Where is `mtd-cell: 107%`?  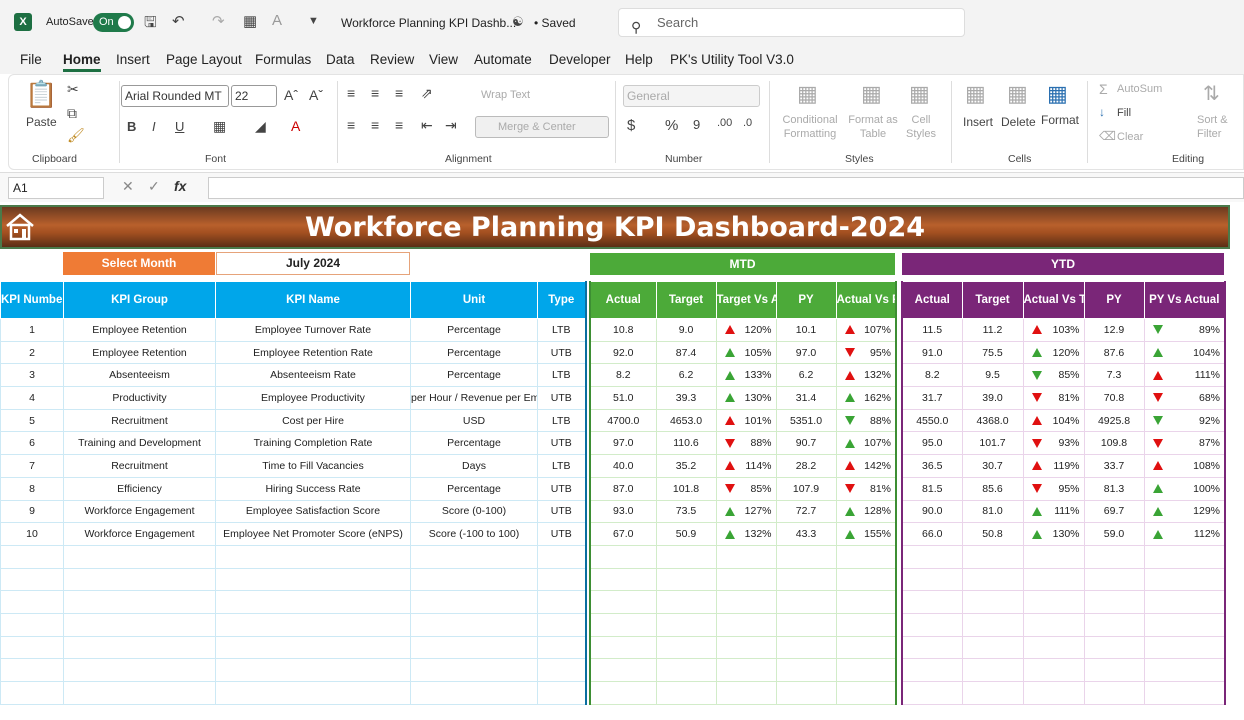
mtd-cell: 107% is located at coordinates (866, 330).